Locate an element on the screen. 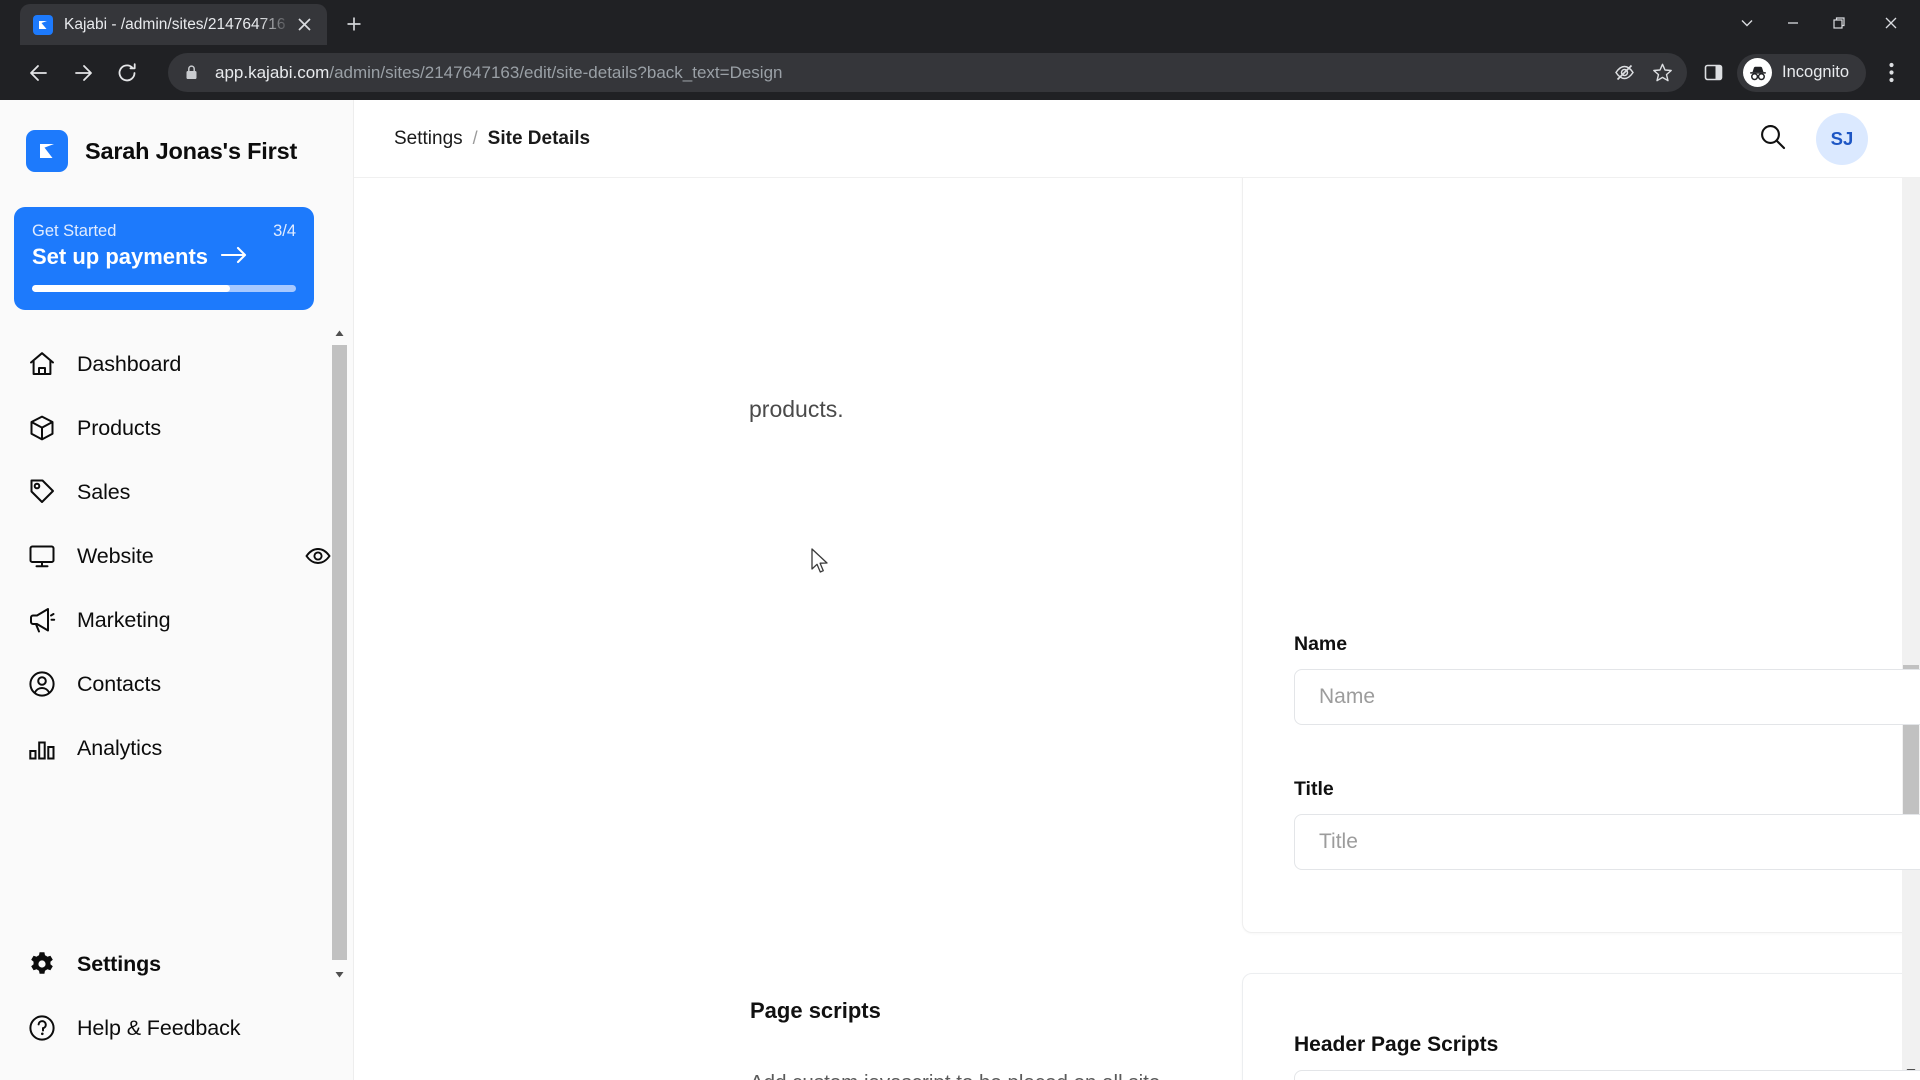 This screenshot has height=1080, width=1920. browser-tab: Kajabi - /admin/sites/214764716 is located at coordinates (173, 24).